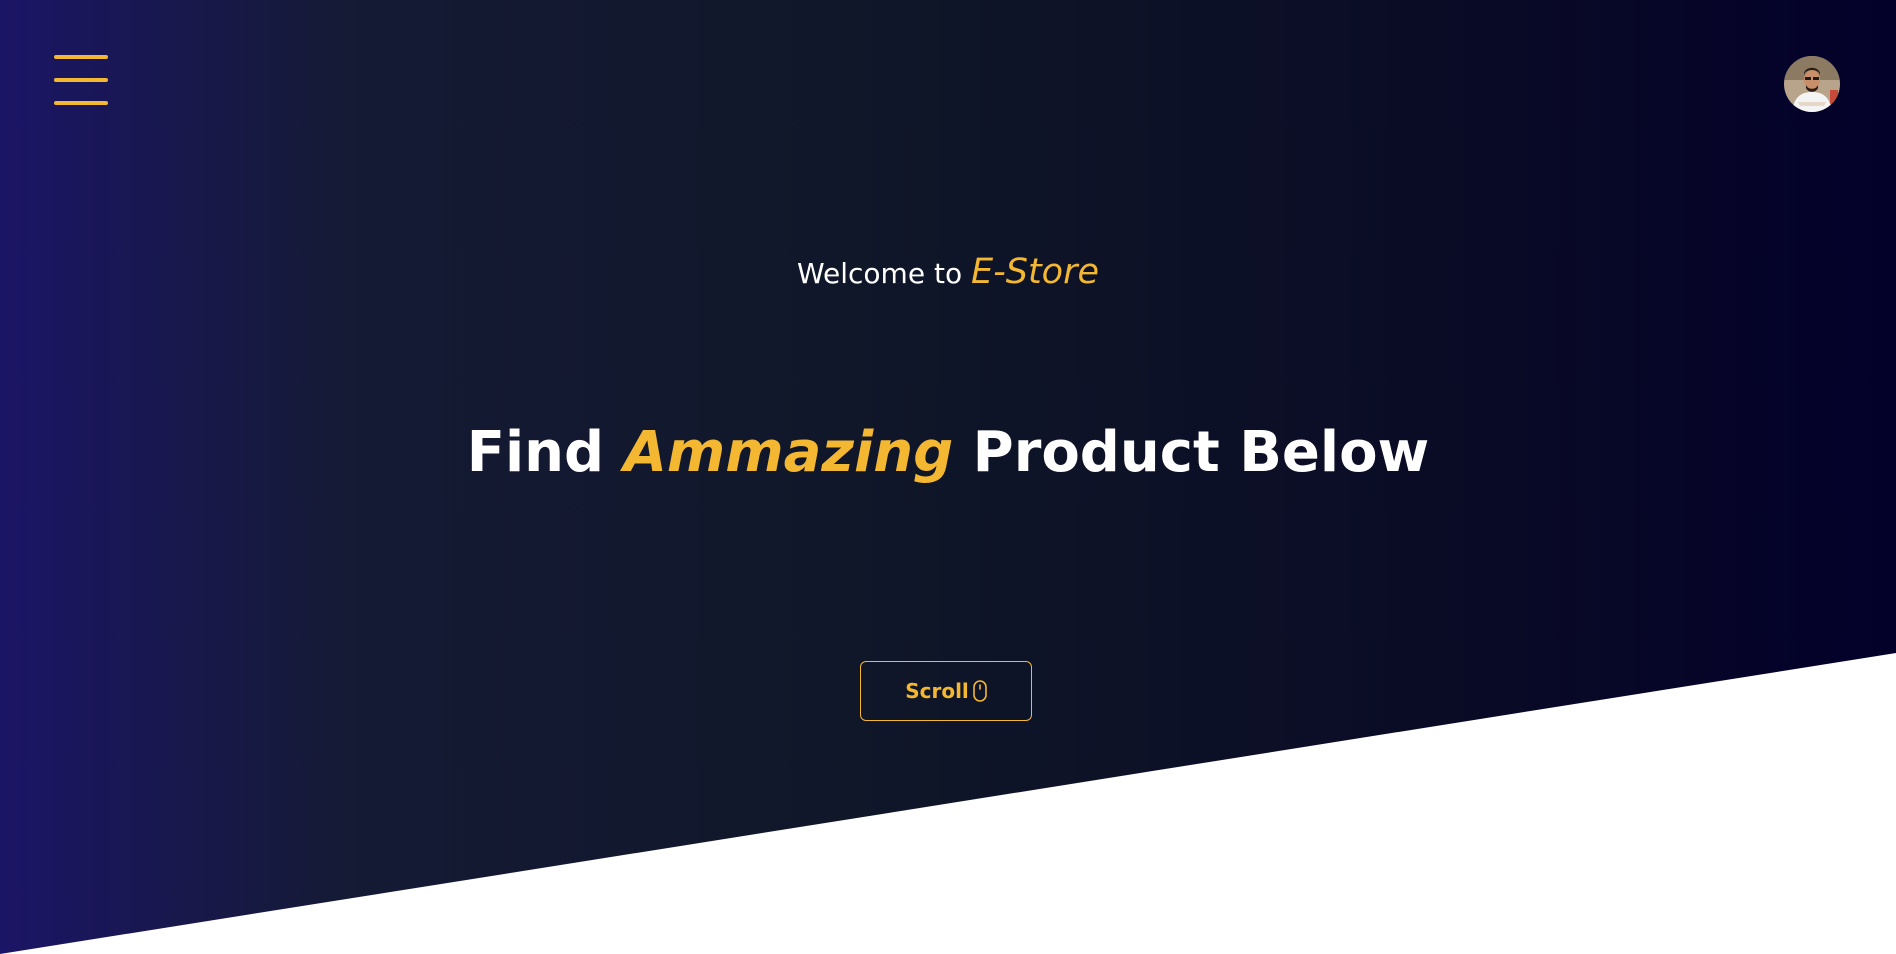 The image size is (1896, 954). What do you see at coordinates (879, 273) in the screenshot?
I see `welcome-prefix: Welcome to` at bounding box center [879, 273].